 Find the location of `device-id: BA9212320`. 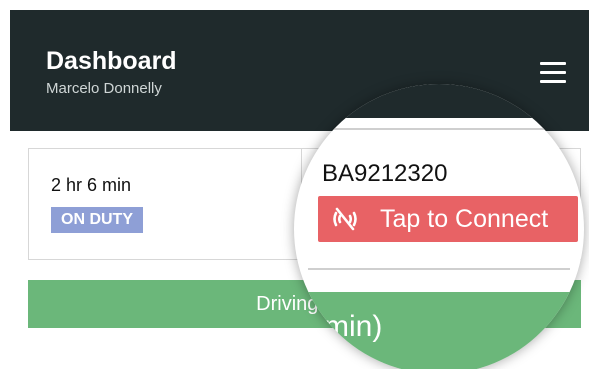

device-id: BA9212320 is located at coordinates (385, 173).